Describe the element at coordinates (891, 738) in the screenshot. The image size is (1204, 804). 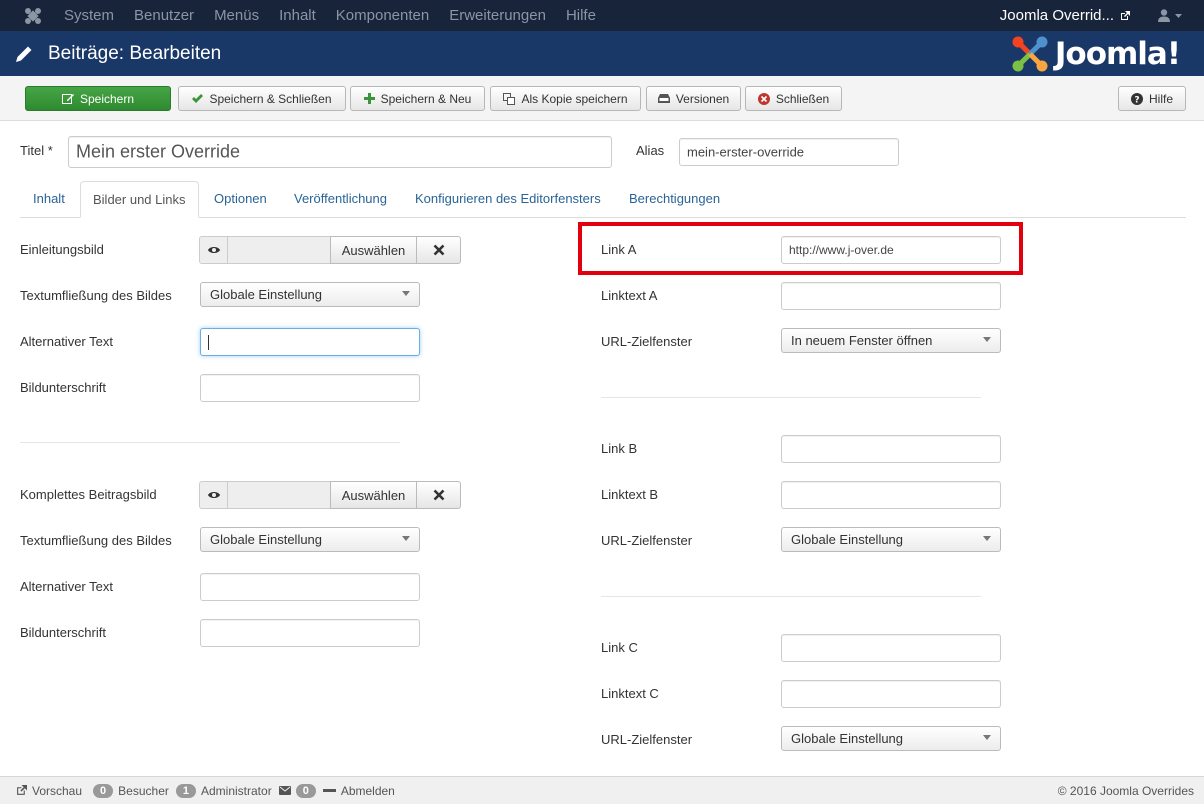
I see `target-c-select: Globale Einstellung` at that location.